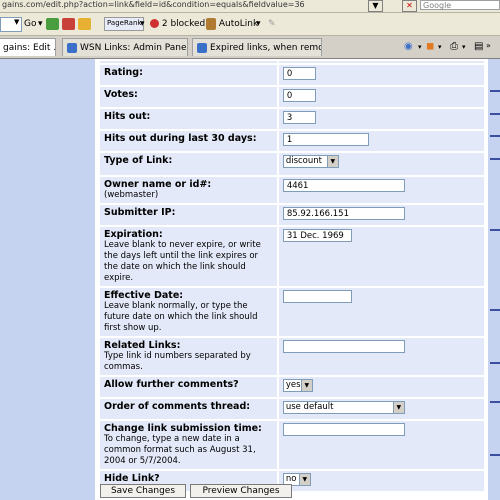 The width and height of the screenshot is (500, 500). What do you see at coordinates (299, 95) in the screenshot?
I see `votes-input: 0` at bounding box center [299, 95].